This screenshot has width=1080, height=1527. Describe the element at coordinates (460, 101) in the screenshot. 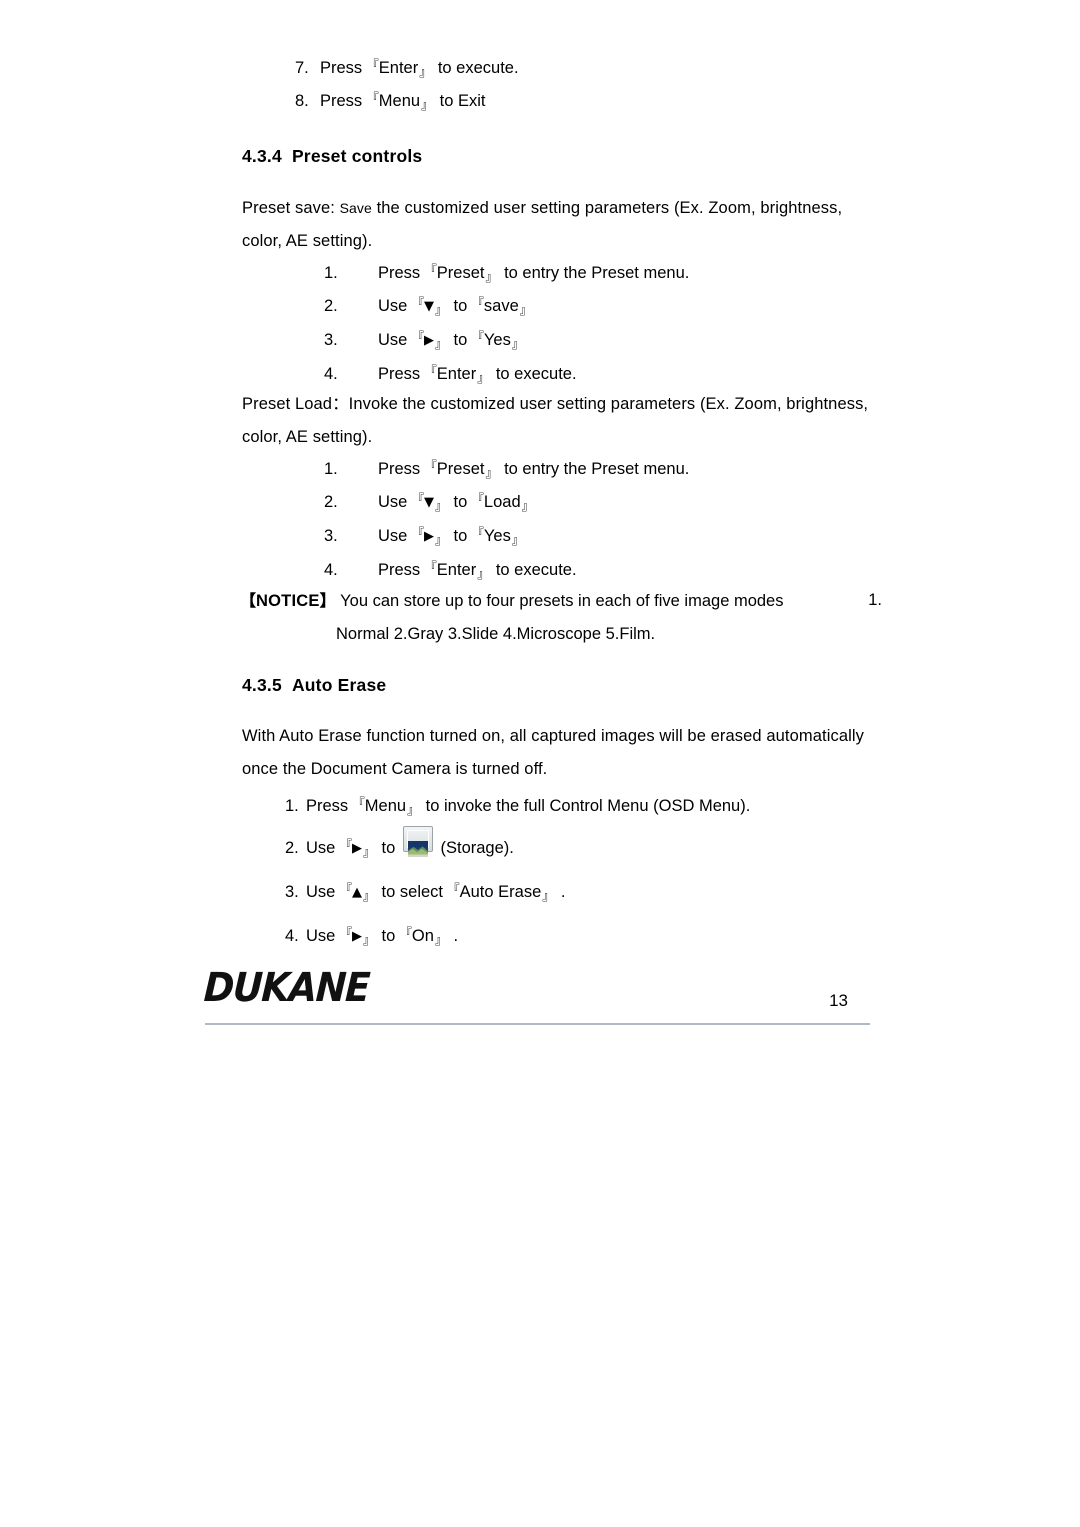

I see `step-text-post: to Exit` at that location.